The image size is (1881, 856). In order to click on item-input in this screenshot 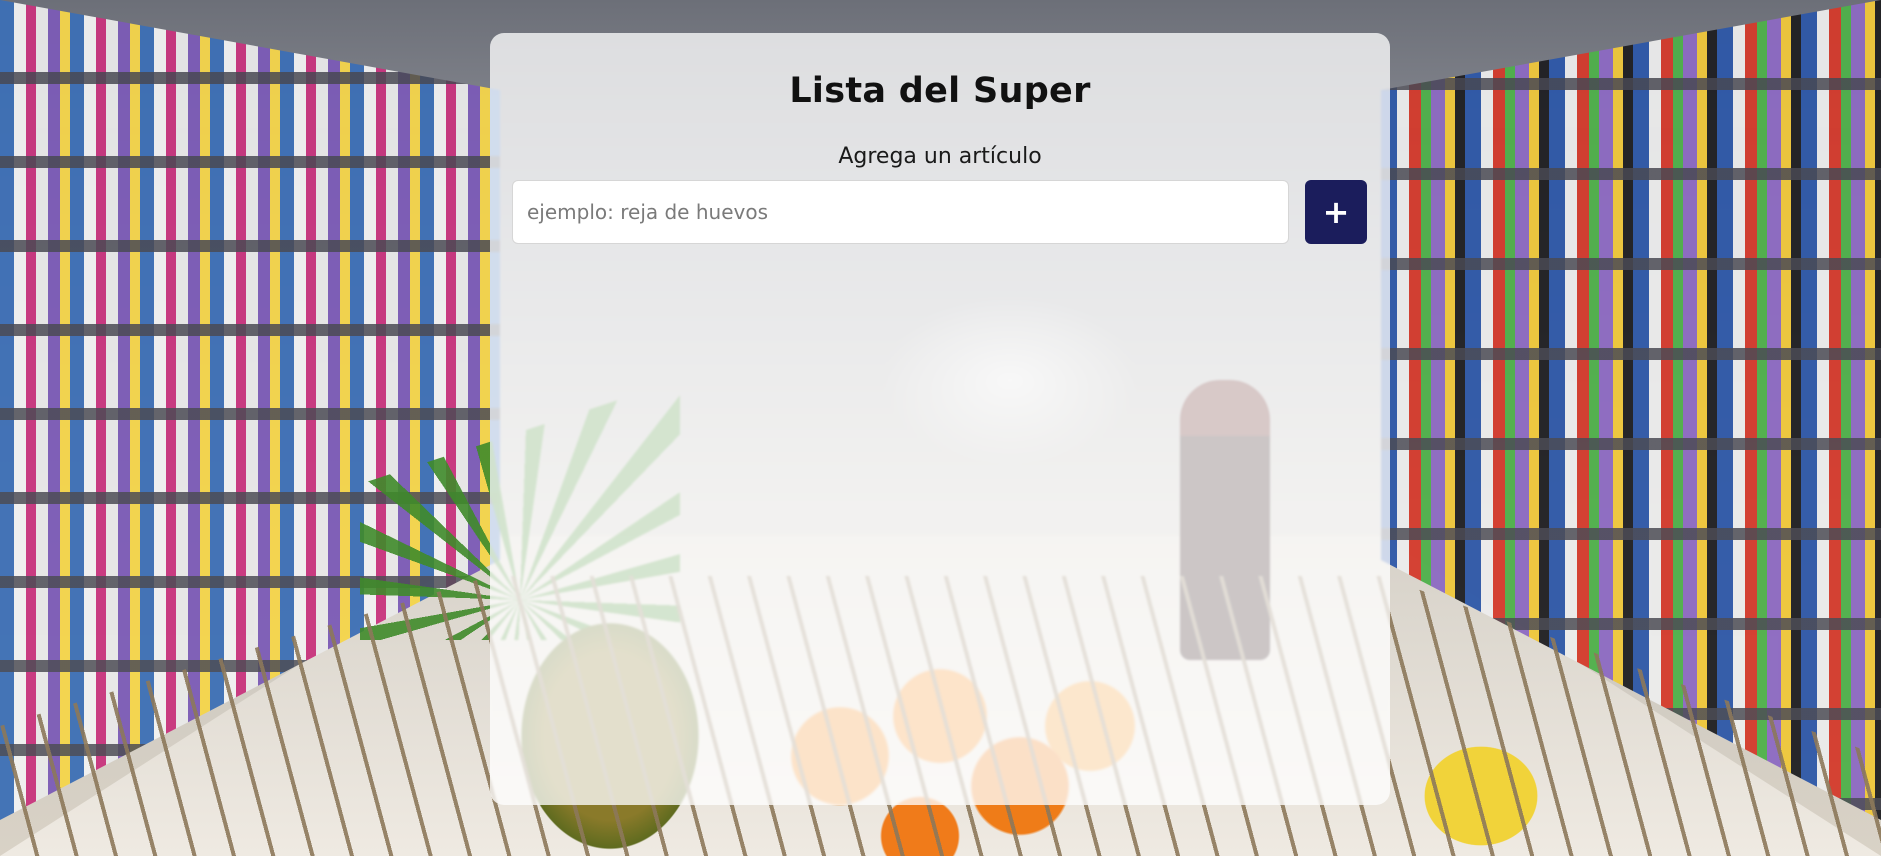, I will do `click(900, 212)`.